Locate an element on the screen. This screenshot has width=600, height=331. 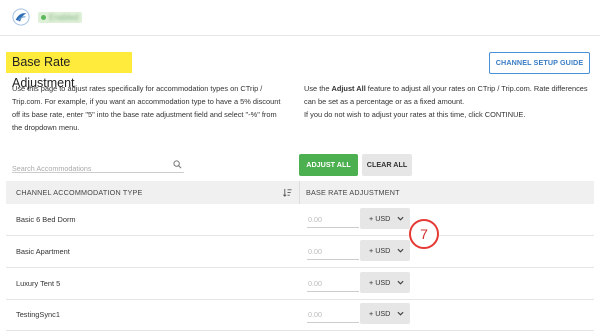
column-header-accommodation-type: CHANNEL ACCOMMODATION TYPE is located at coordinates (79, 192).